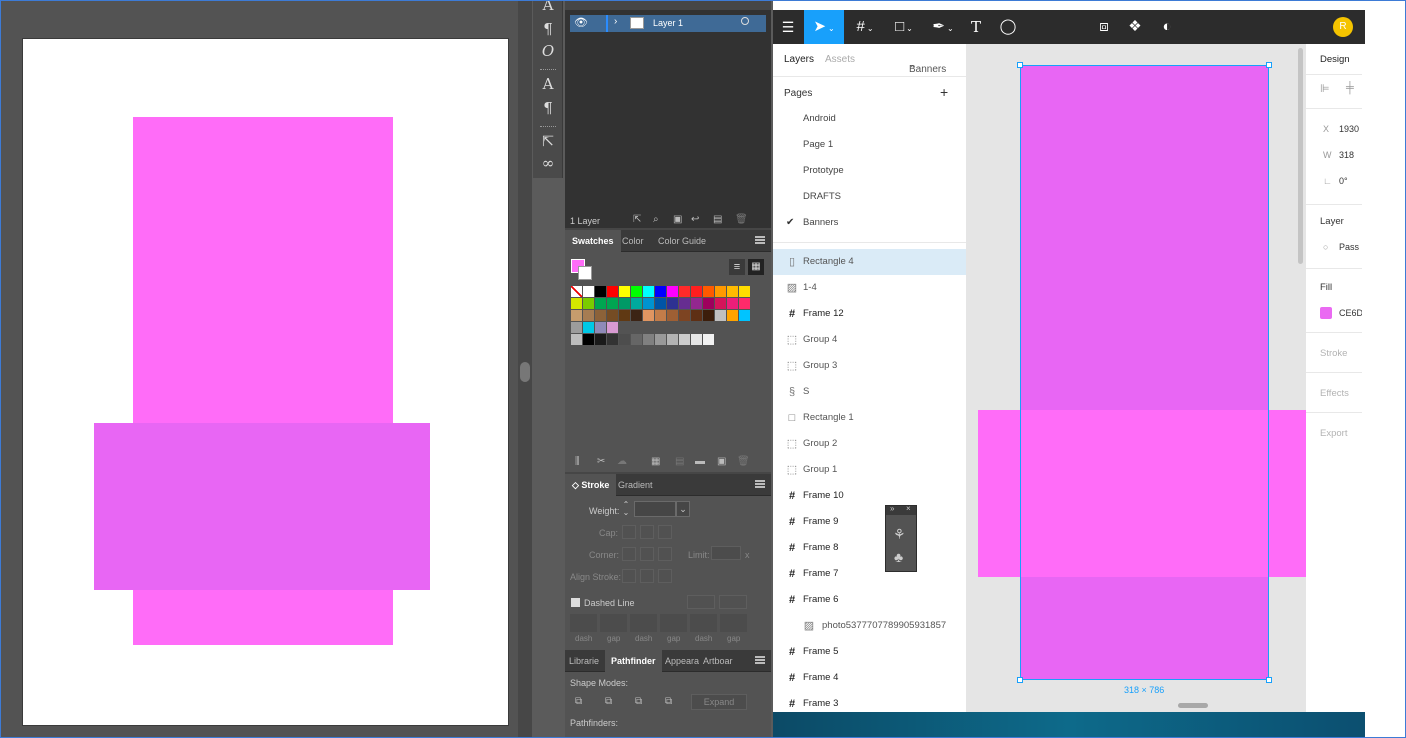 Image resolution: width=1406 pixels, height=738 pixels. I want to click on align-left-icon: ⊫, so click(1325, 88).